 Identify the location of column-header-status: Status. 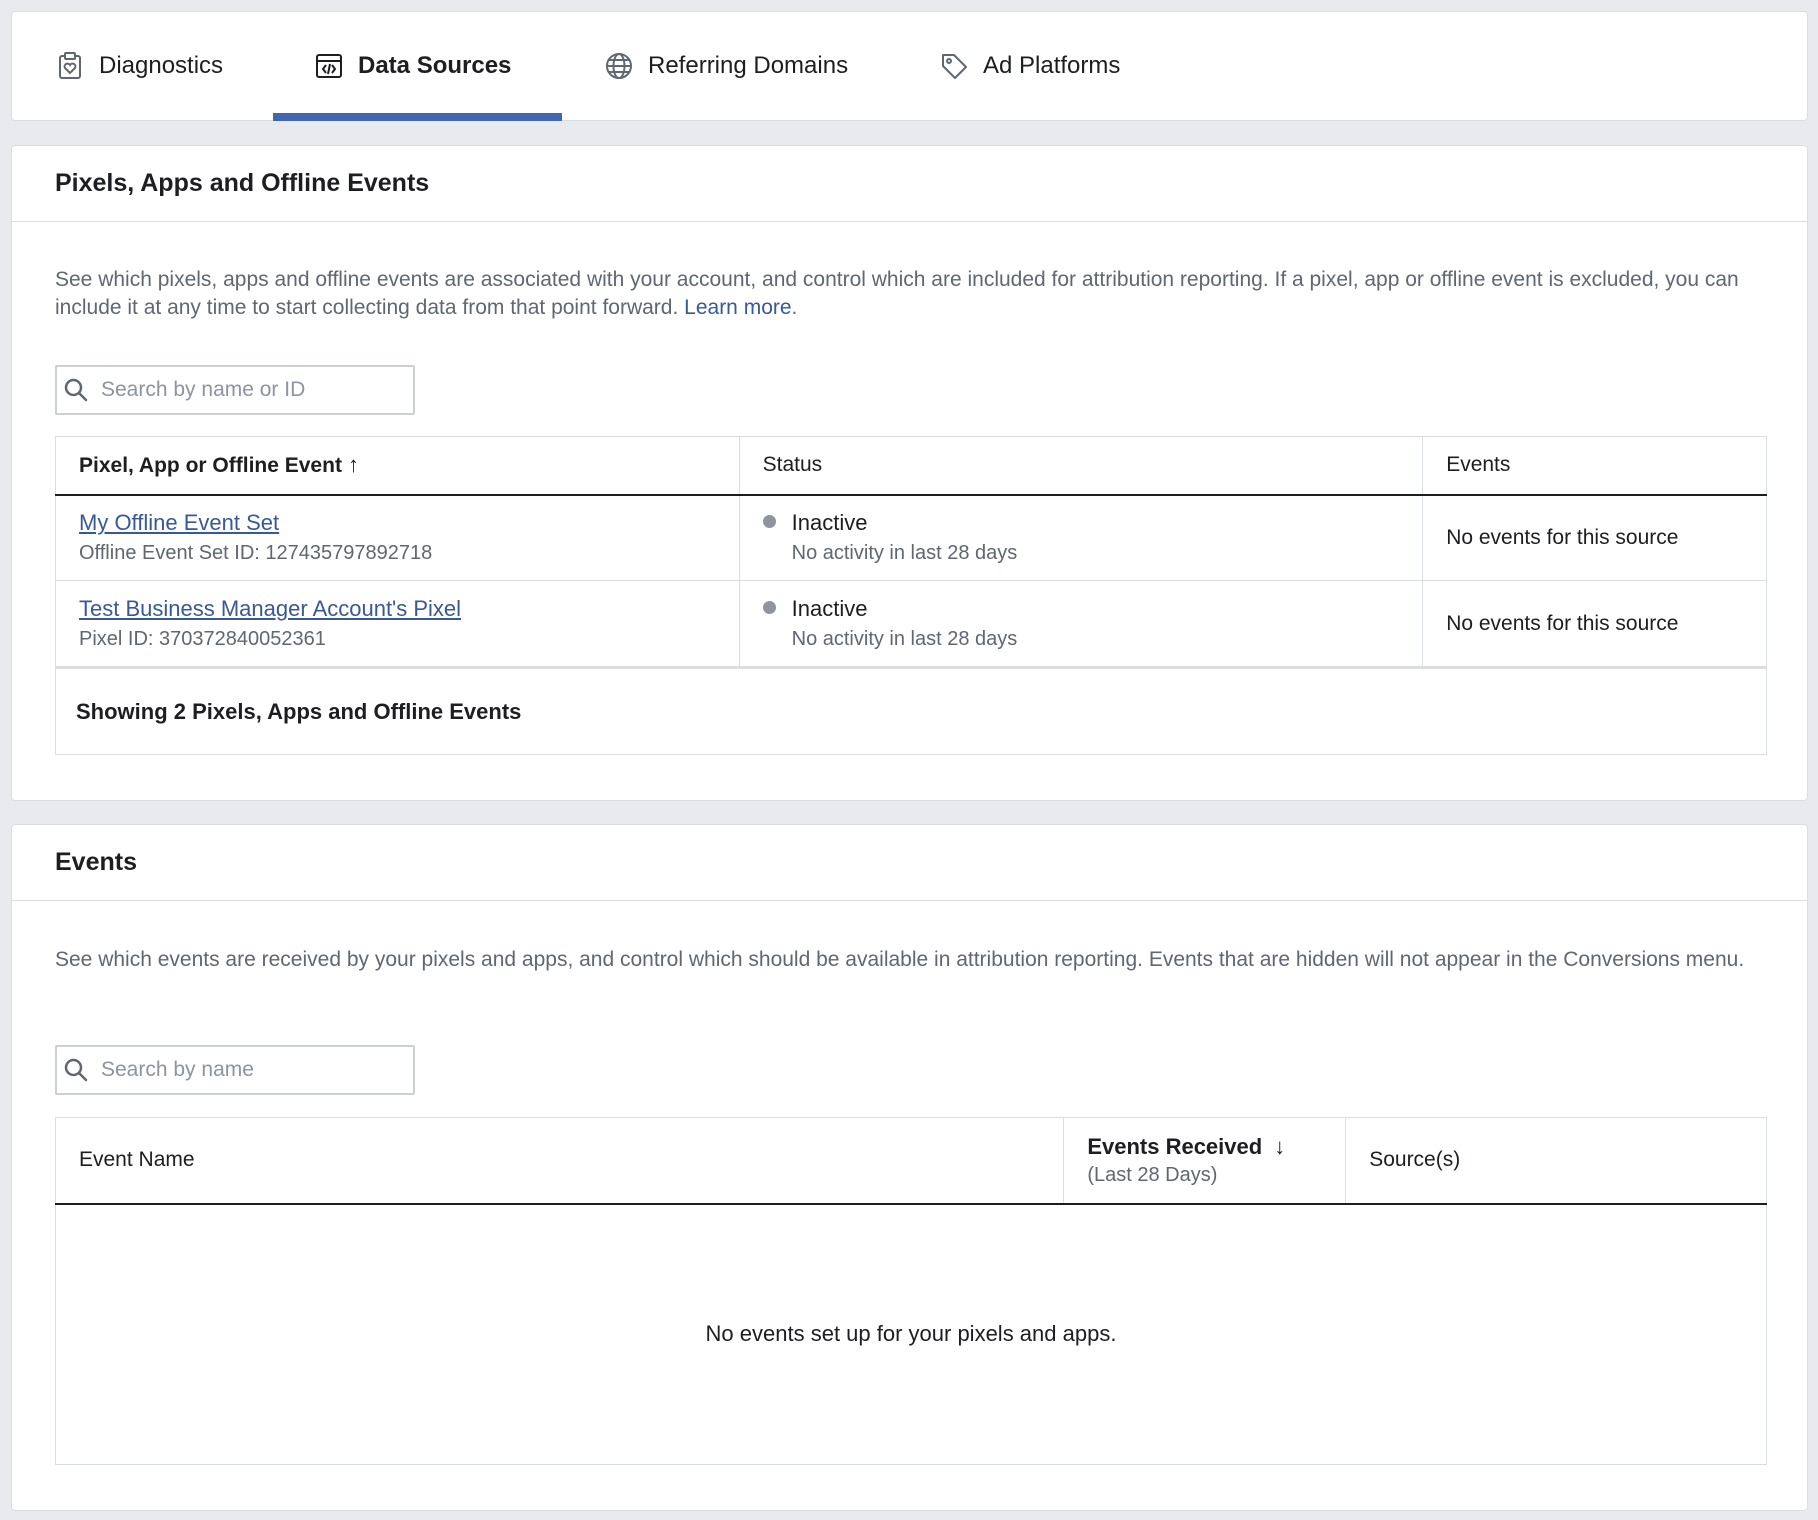
(1081, 466).